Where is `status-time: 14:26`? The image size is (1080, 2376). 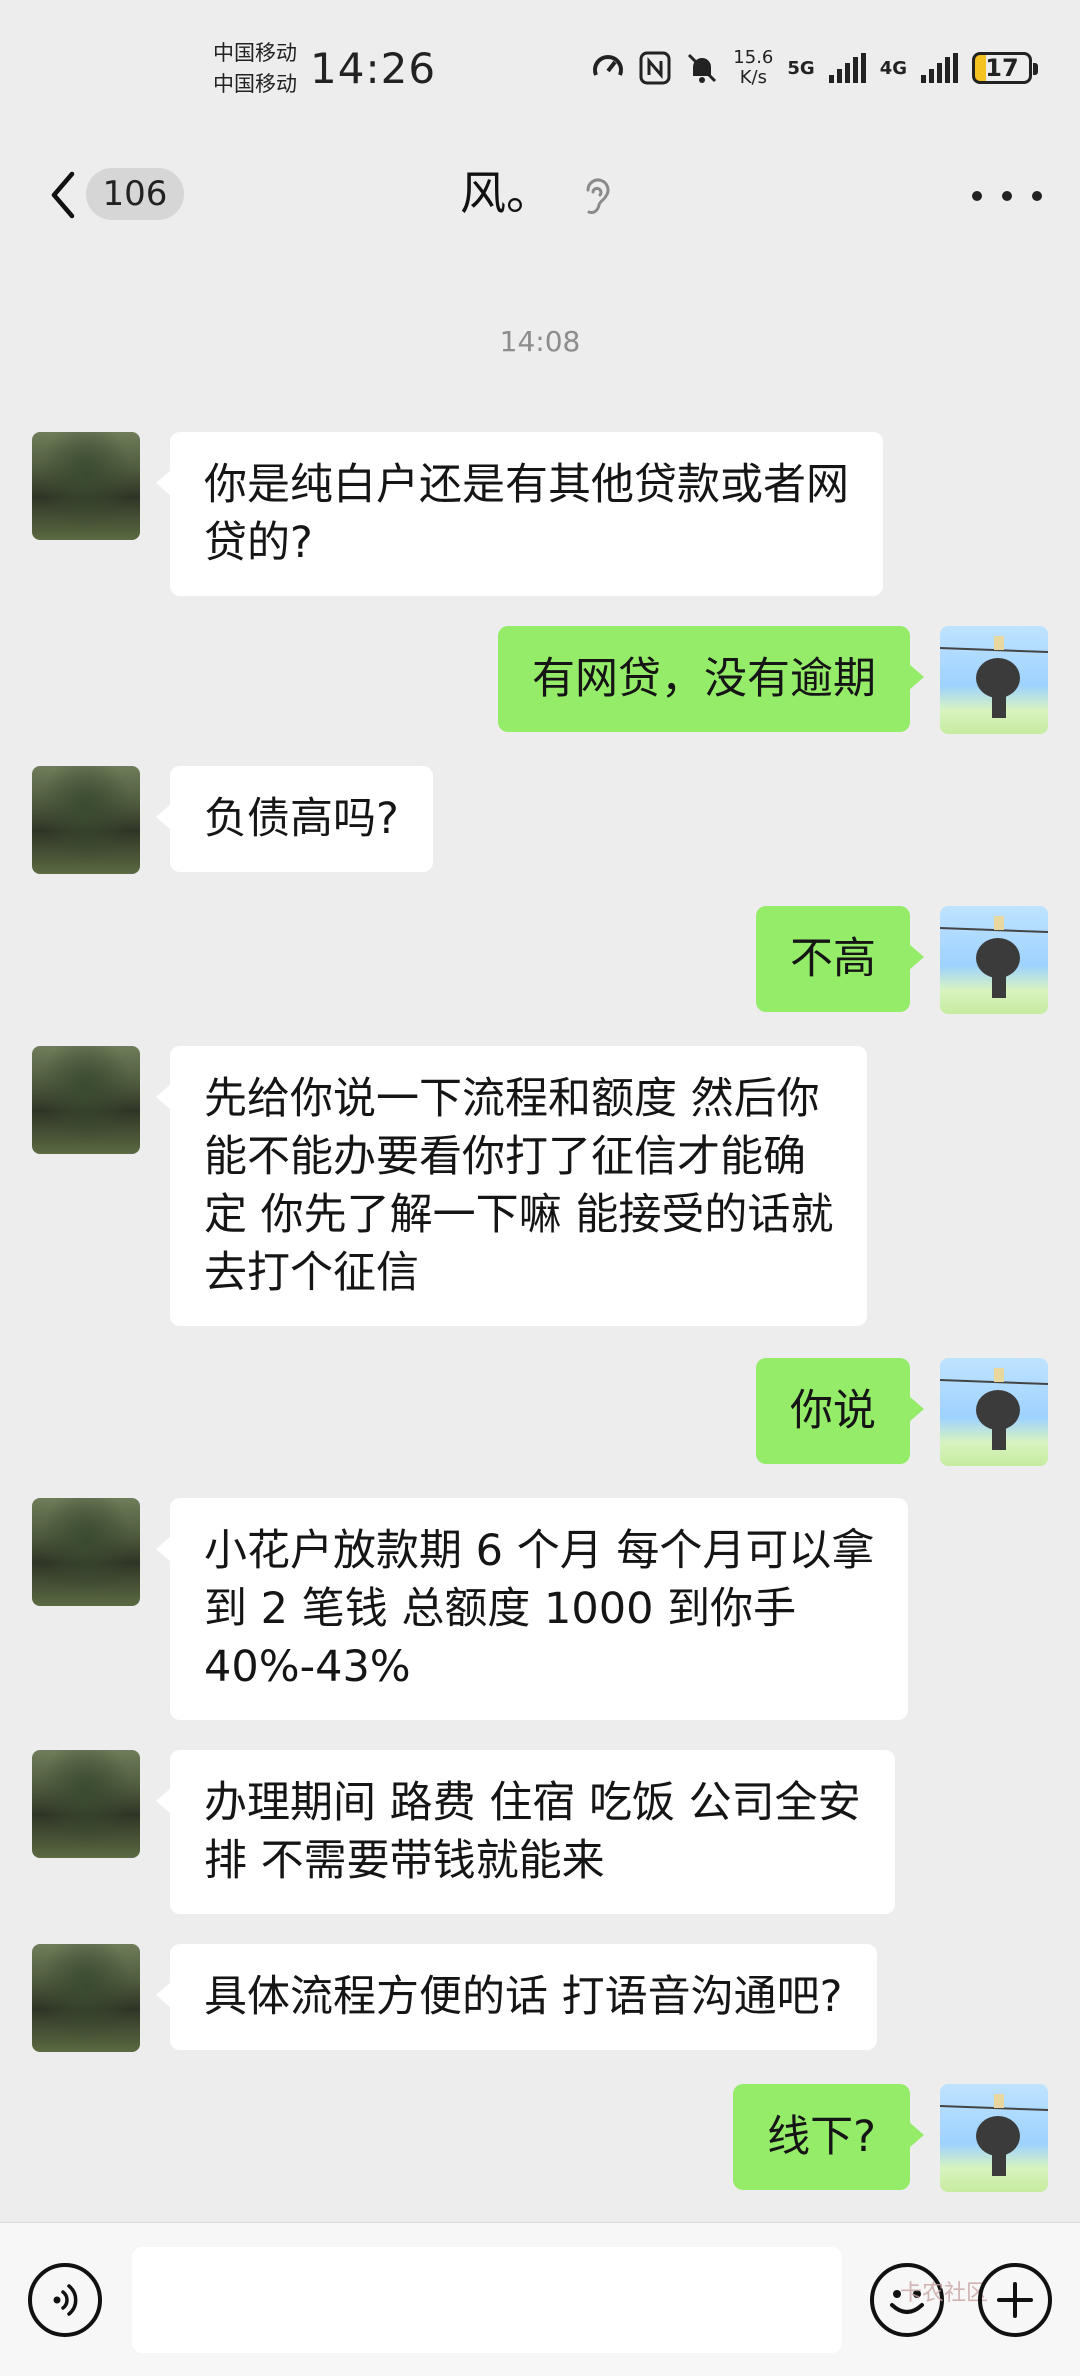
status-time: 14:26 is located at coordinates (373, 68).